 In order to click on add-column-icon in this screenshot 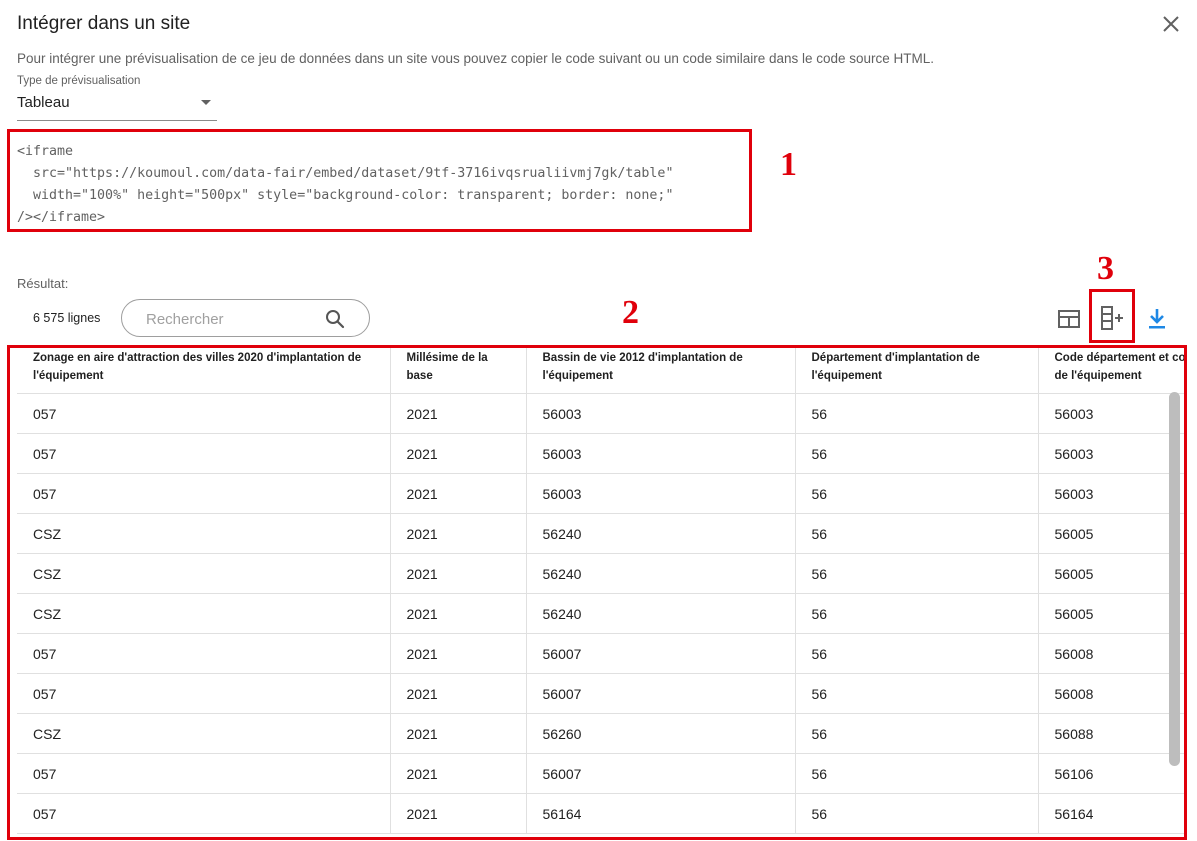, I will do `click(1112, 318)`.